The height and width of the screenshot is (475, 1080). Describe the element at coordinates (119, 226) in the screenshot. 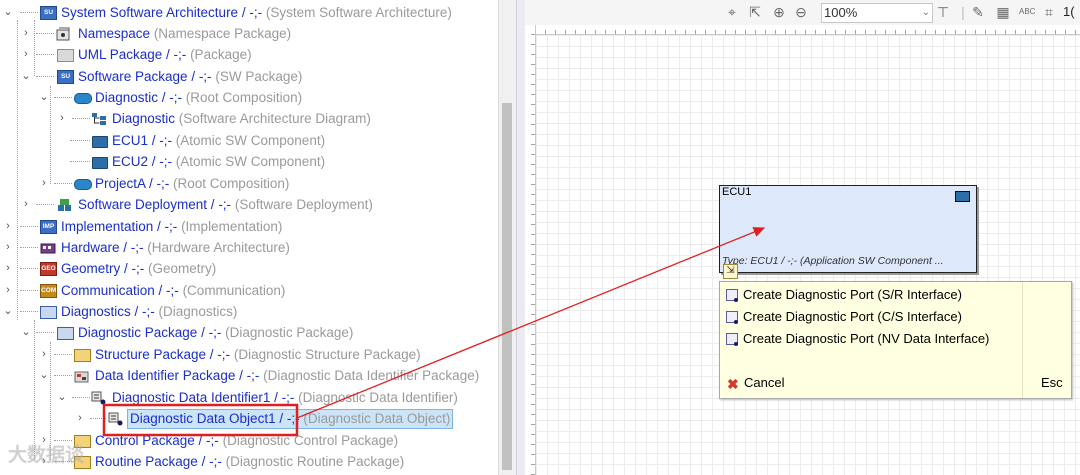

I see `tree-item-name: Implementation / -;-` at that location.